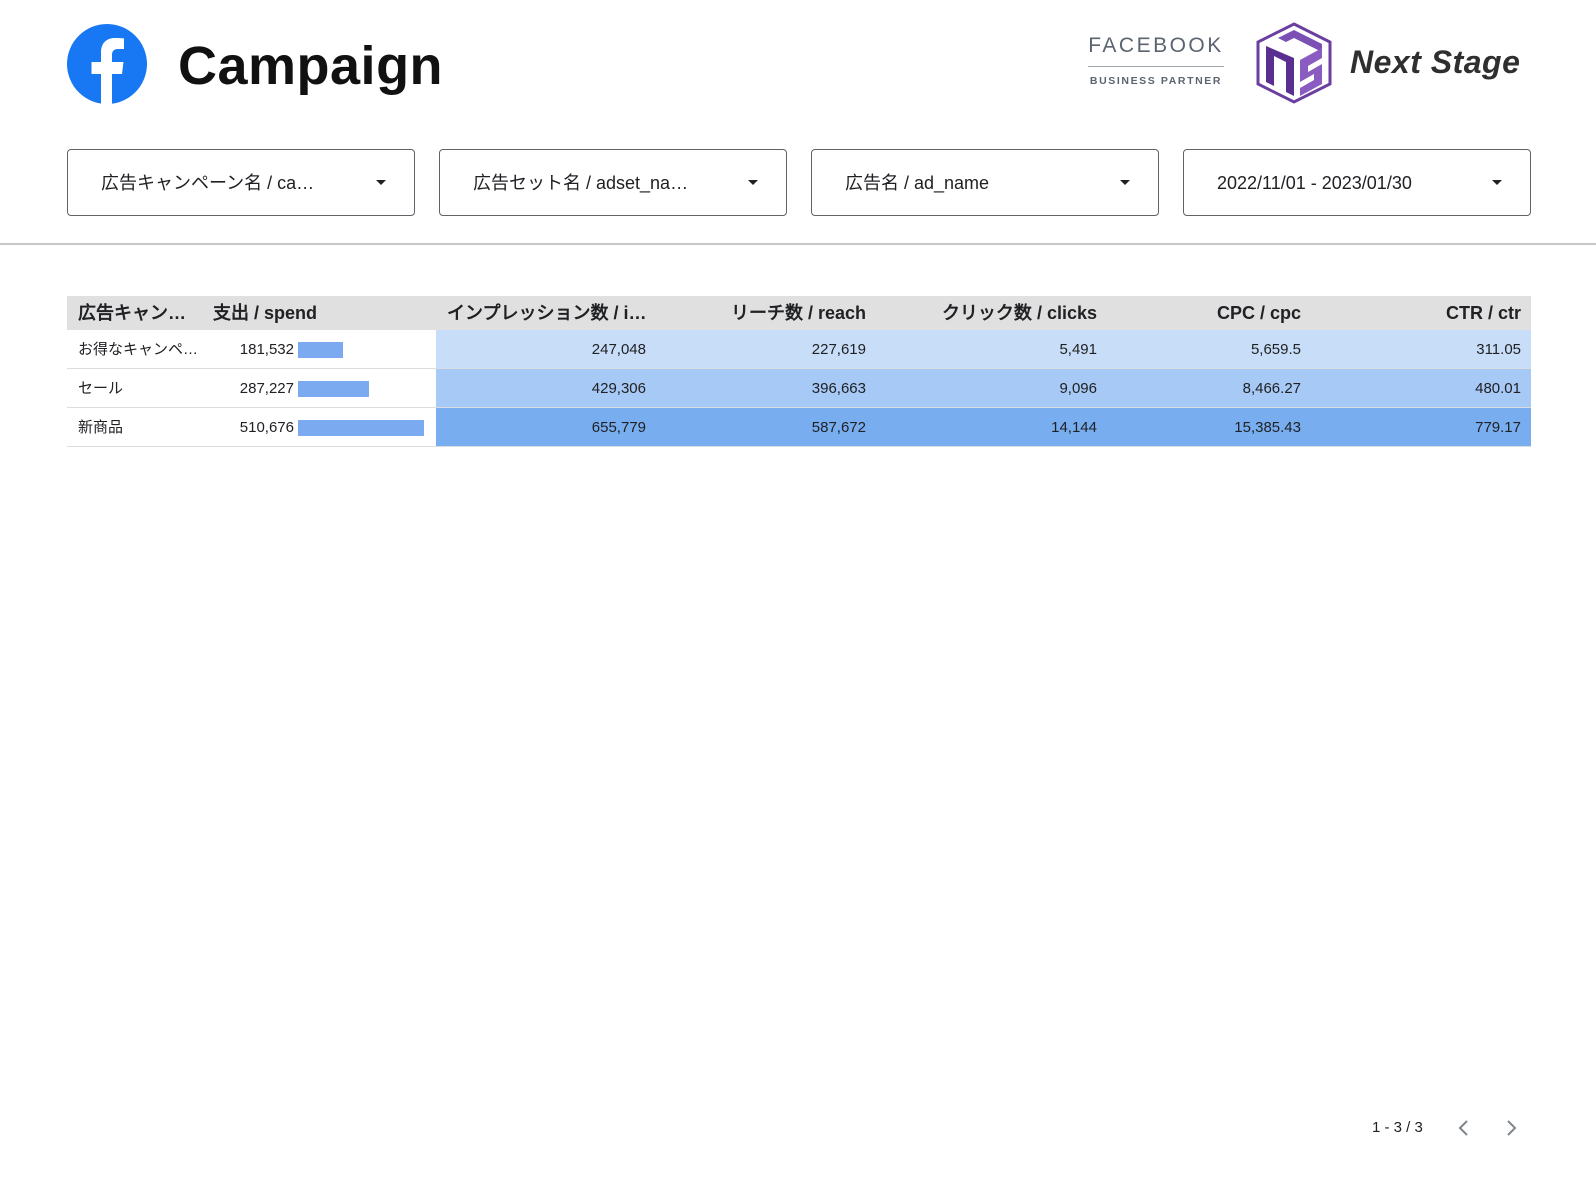  What do you see at coordinates (1435, 62) in the screenshot?
I see `brand-name: Next Stage` at bounding box center [1435, 62].